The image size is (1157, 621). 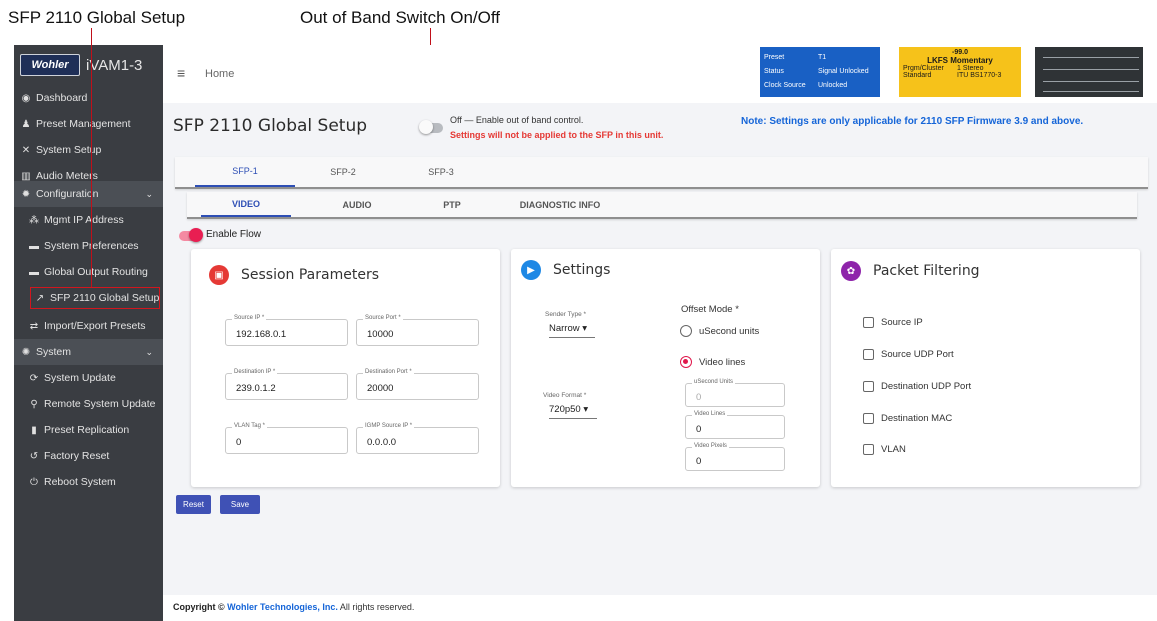 I want to click on hamburger-menu-icon: ≡, so click(x=181, y=73).